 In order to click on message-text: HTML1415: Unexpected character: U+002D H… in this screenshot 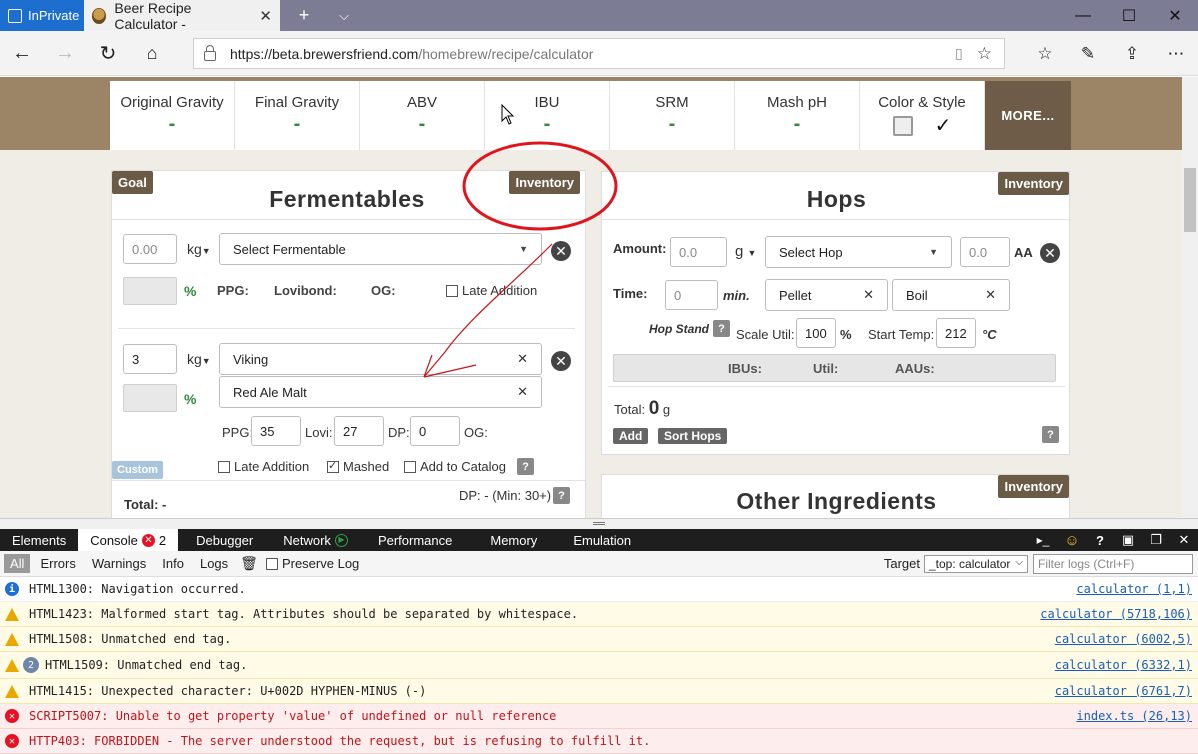, I will do `click(228, 691)`.